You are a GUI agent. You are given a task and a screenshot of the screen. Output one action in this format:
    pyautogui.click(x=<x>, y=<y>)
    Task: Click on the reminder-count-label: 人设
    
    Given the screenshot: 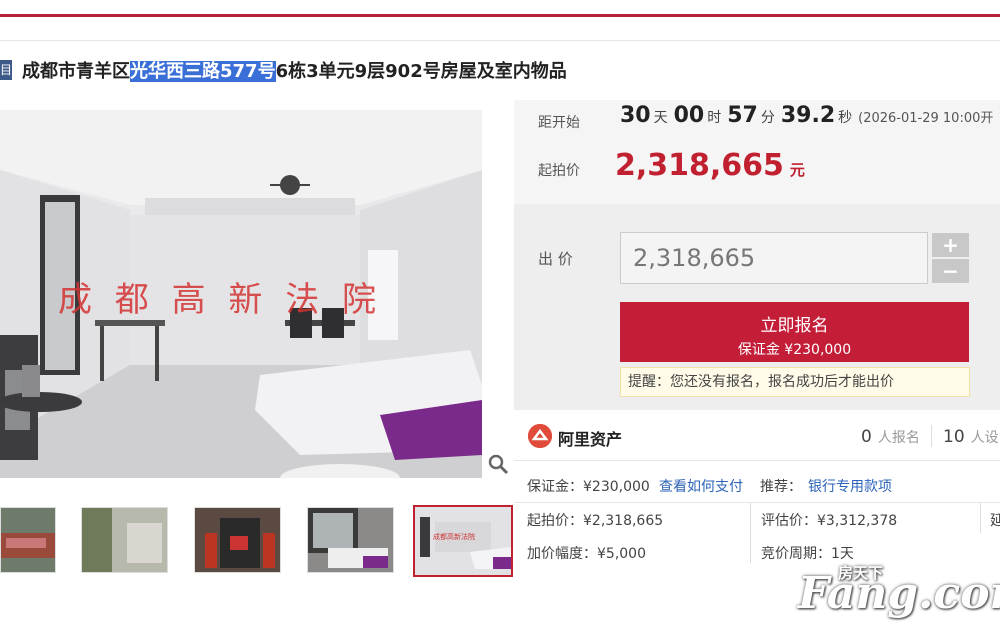 What is the action you would take?
    pyautogui.click(x=984, y=438)
    